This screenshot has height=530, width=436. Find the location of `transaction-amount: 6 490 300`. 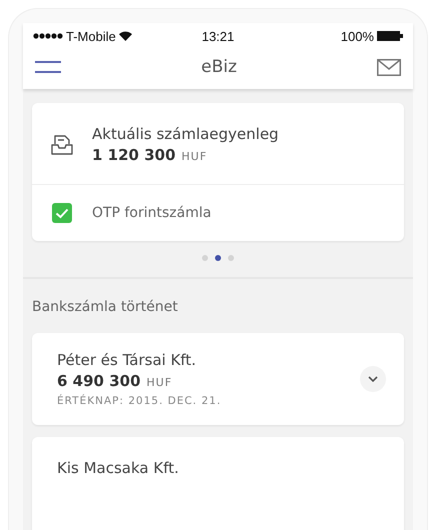

transaction-amount: 6 490 300 is located at coordinates (99, 381).